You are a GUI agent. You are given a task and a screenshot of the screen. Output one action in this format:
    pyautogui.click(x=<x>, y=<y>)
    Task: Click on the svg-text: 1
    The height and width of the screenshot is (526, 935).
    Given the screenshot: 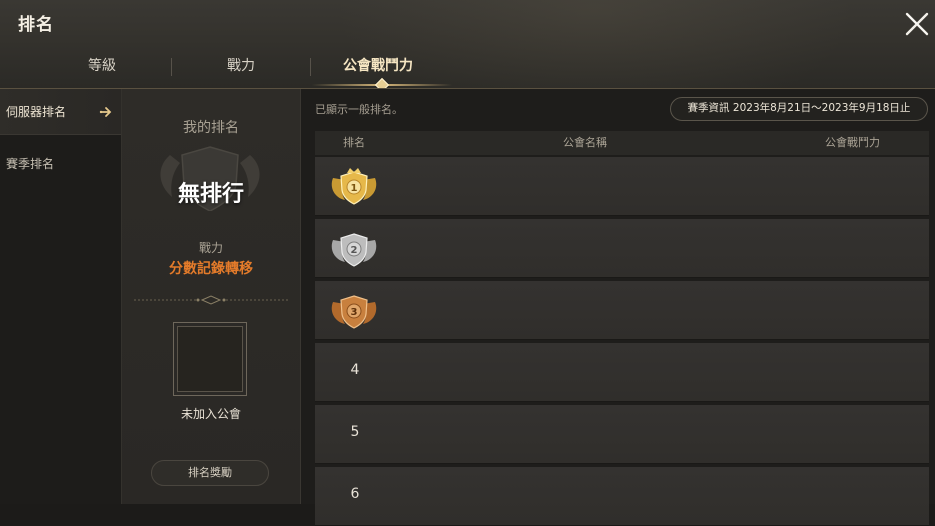 What is the action you would take?
    pyautogui.click(x=354, y=188)
    